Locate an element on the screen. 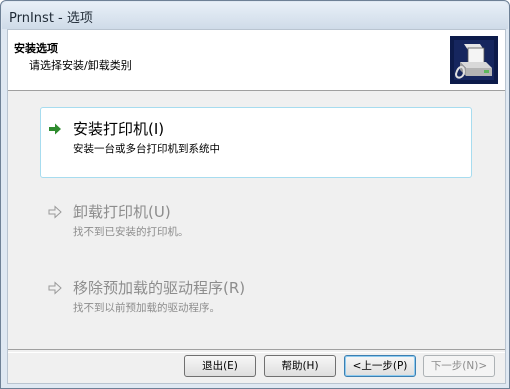 The height and width of the screenshot is (389, 510). exit-button: 退出(E) is located at coordinates (220, 366).